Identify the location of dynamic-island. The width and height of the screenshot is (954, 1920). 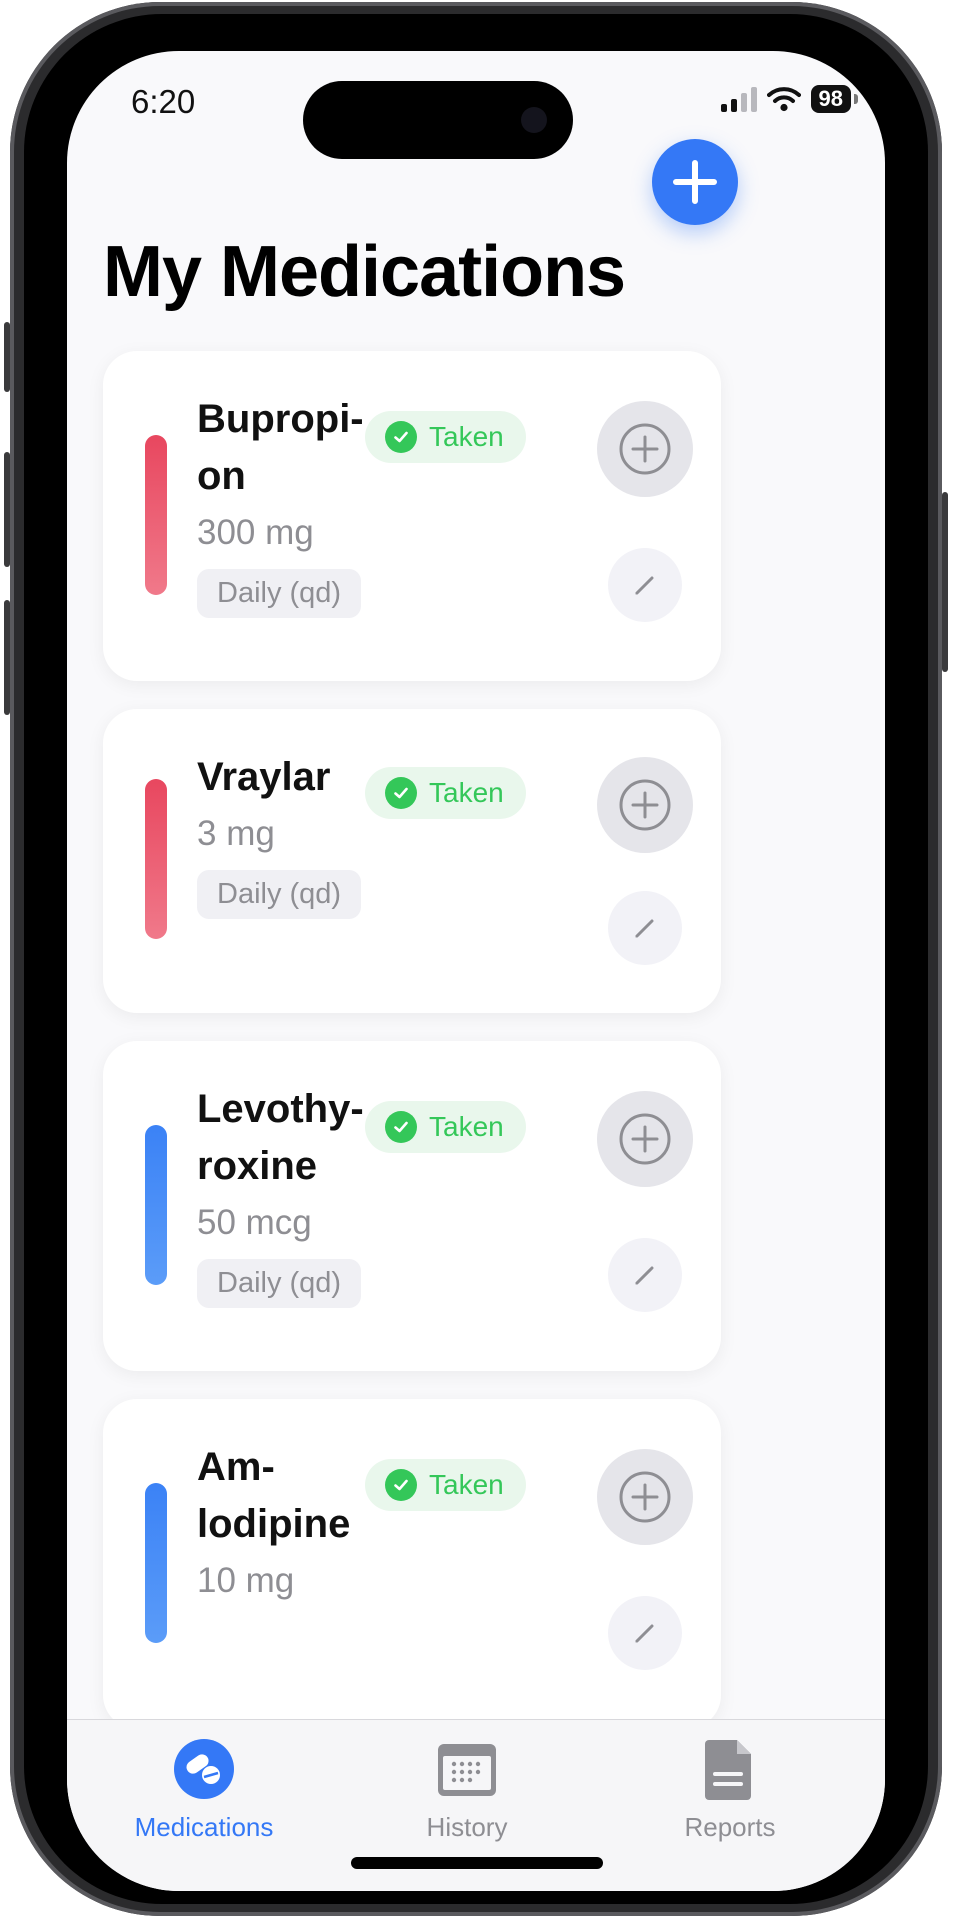
(438, 120).